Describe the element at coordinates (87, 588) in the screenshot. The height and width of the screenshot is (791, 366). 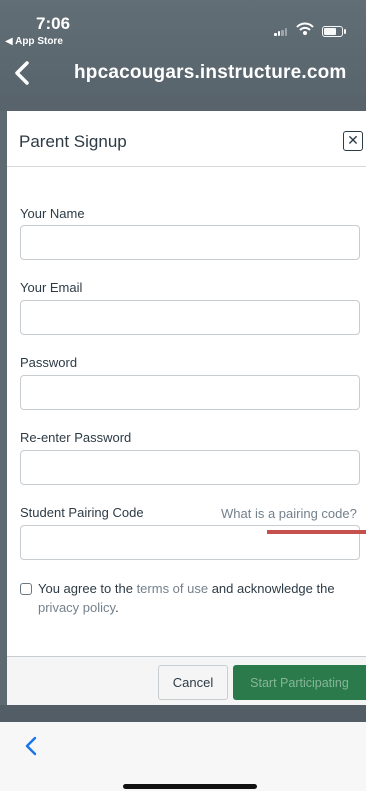
I see `agree-text-part: You agree to the` at that location.